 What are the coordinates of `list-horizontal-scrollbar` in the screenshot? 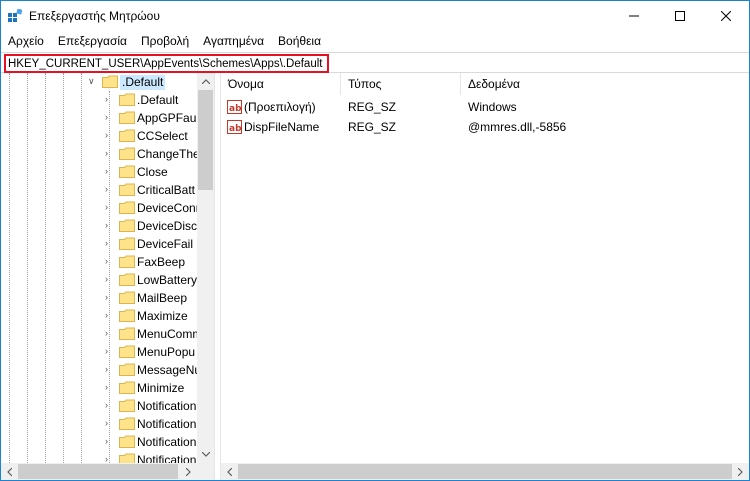 It's located at (485, 471).